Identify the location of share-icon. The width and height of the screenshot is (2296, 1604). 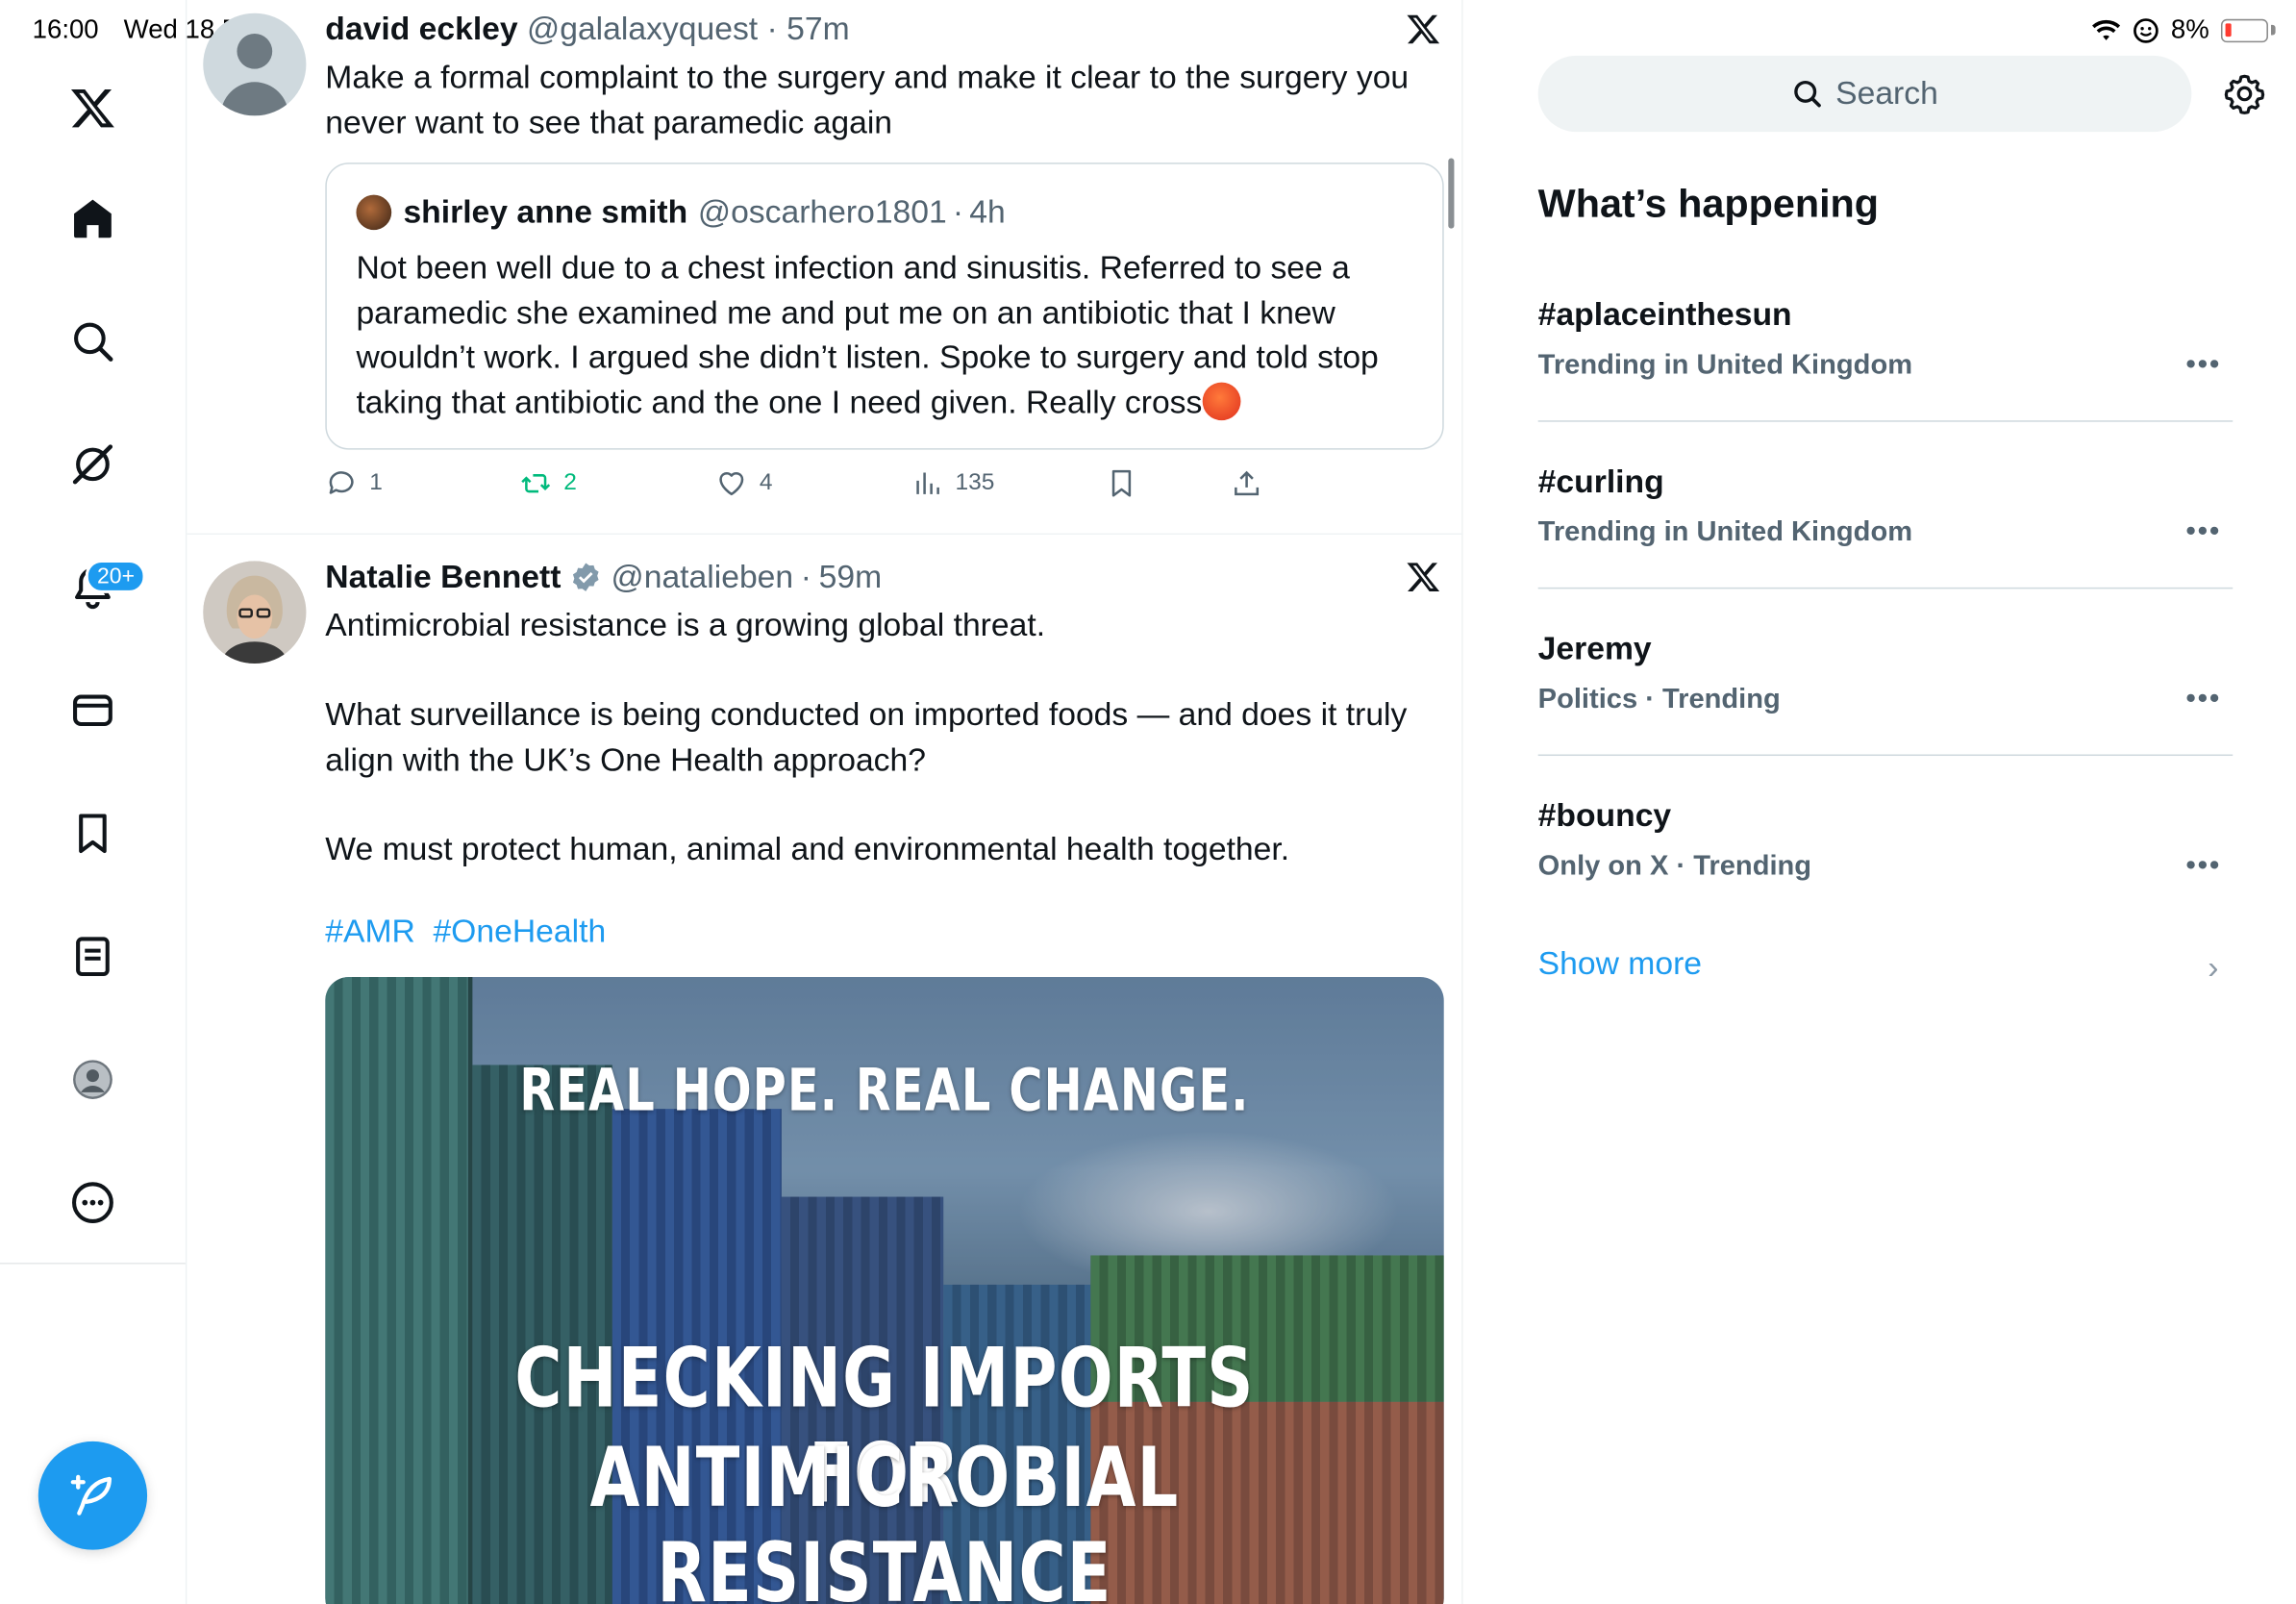
(1247, 483).